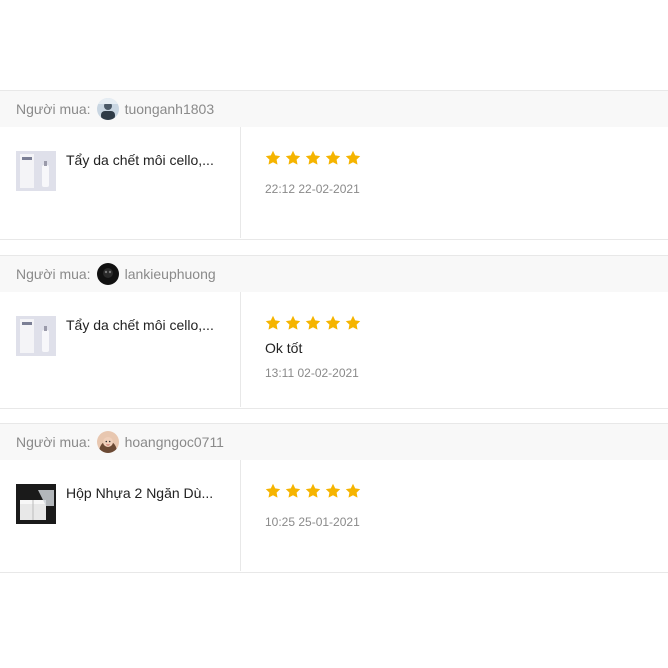  I want to click on buyer-bar: Người mua: hoangngoc0711, so click(334, 442).